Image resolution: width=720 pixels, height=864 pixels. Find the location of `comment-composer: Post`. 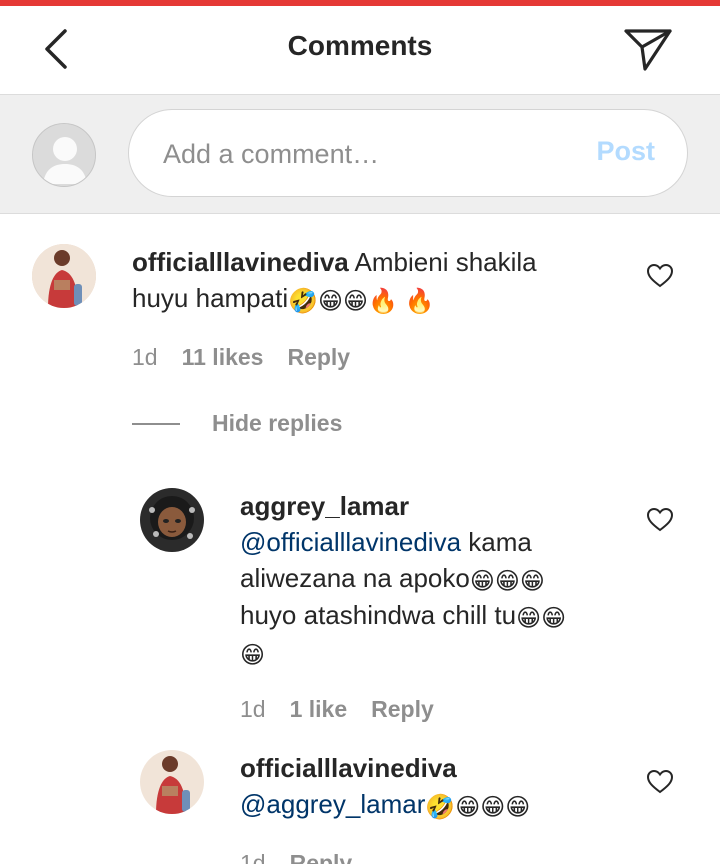

comment-composer: Post is located at coordinates (360, 154).